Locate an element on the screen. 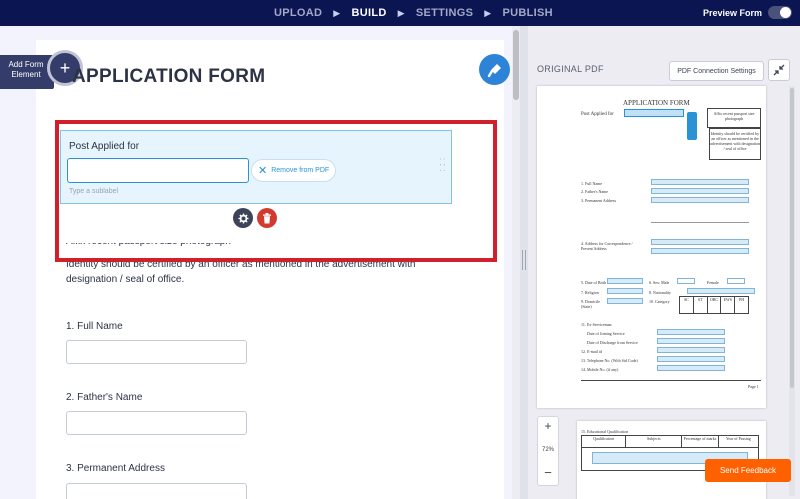 Image resolution: width=800 pixels, height=499 pixels. pdf-full-name-field is located at coordinates (700, 182).